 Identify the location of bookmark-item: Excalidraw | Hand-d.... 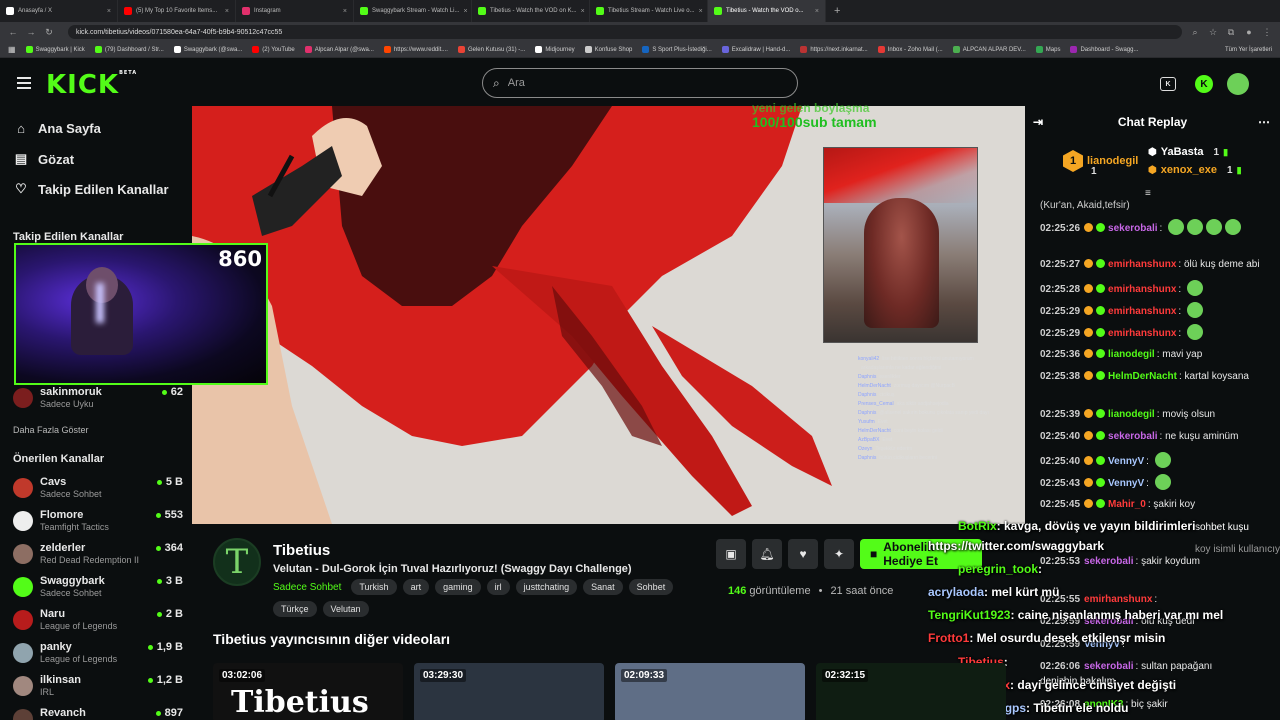
(755, 49).